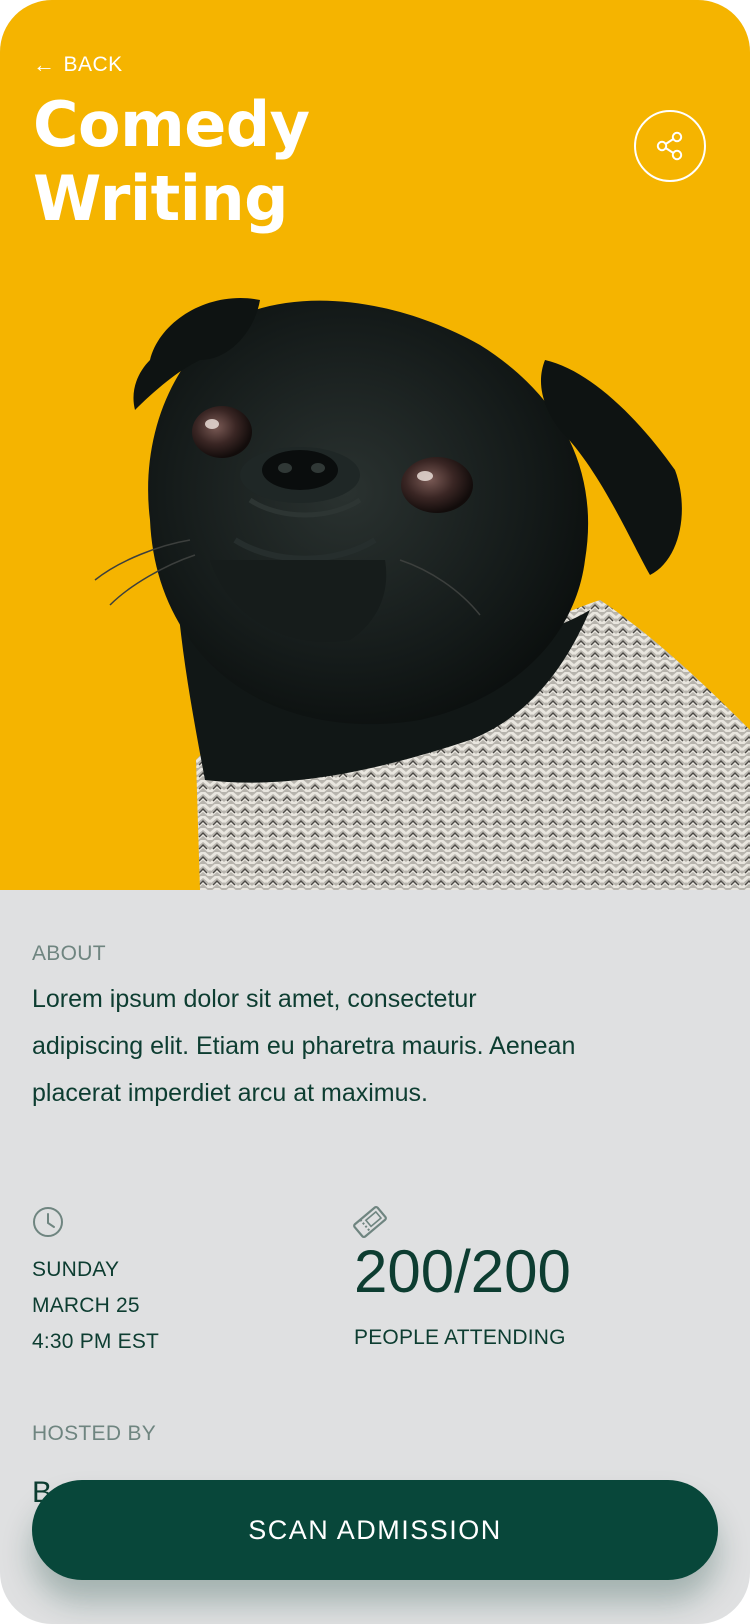 The height and width of the screenshot is (1624, 750). I want to click on attendance-count: 200/200, so click(462, 1271).